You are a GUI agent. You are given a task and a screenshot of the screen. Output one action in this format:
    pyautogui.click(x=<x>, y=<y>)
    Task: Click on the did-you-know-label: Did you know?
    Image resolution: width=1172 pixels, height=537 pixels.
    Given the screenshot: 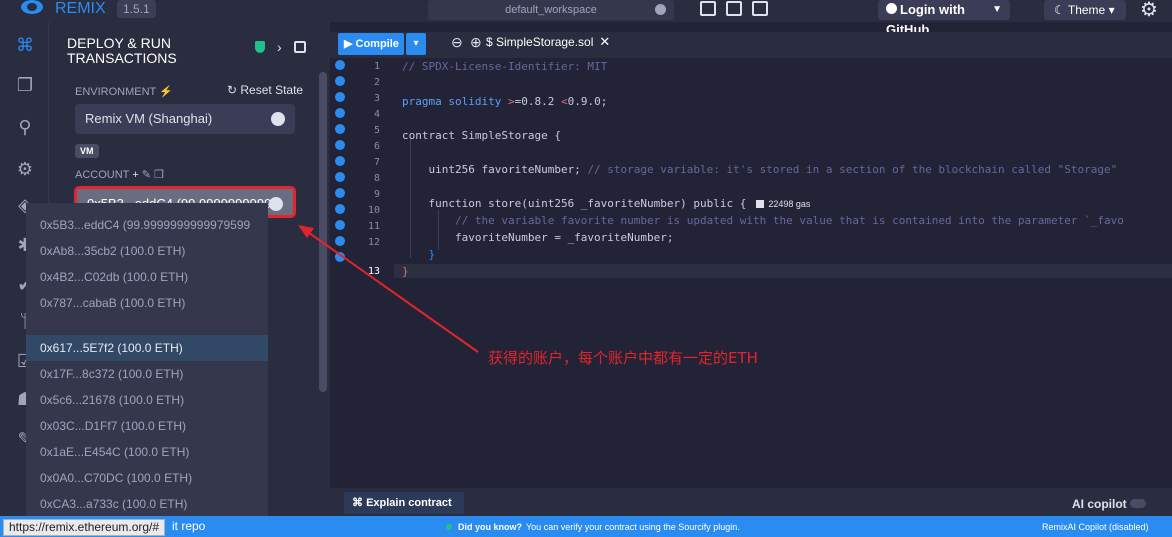 What is the action you would take?
    pyautogui.click(x=490, y=527)
    